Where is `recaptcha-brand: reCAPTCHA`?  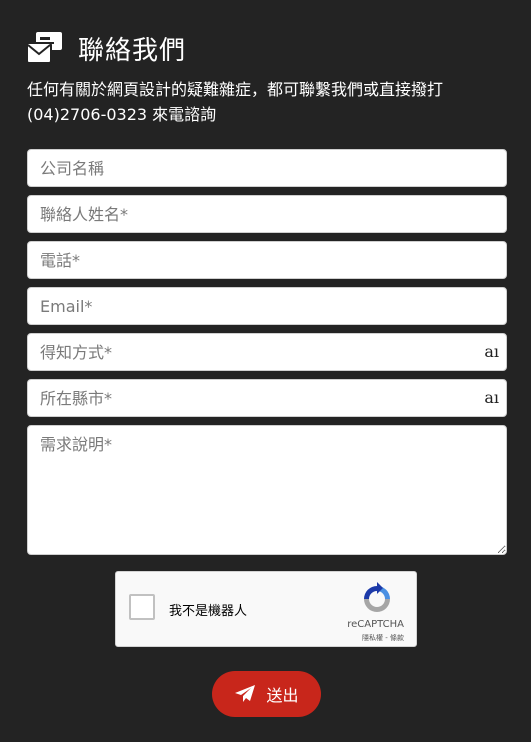
recaptcha-brand: reCAPTCHA is located at coordinates (375, 624).